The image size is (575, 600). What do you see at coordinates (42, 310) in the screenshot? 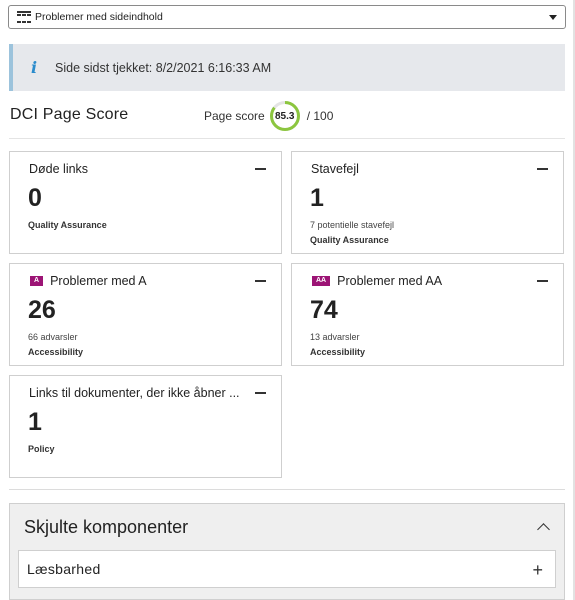
I see `card-value: 26` at bounding box center [42, 310].